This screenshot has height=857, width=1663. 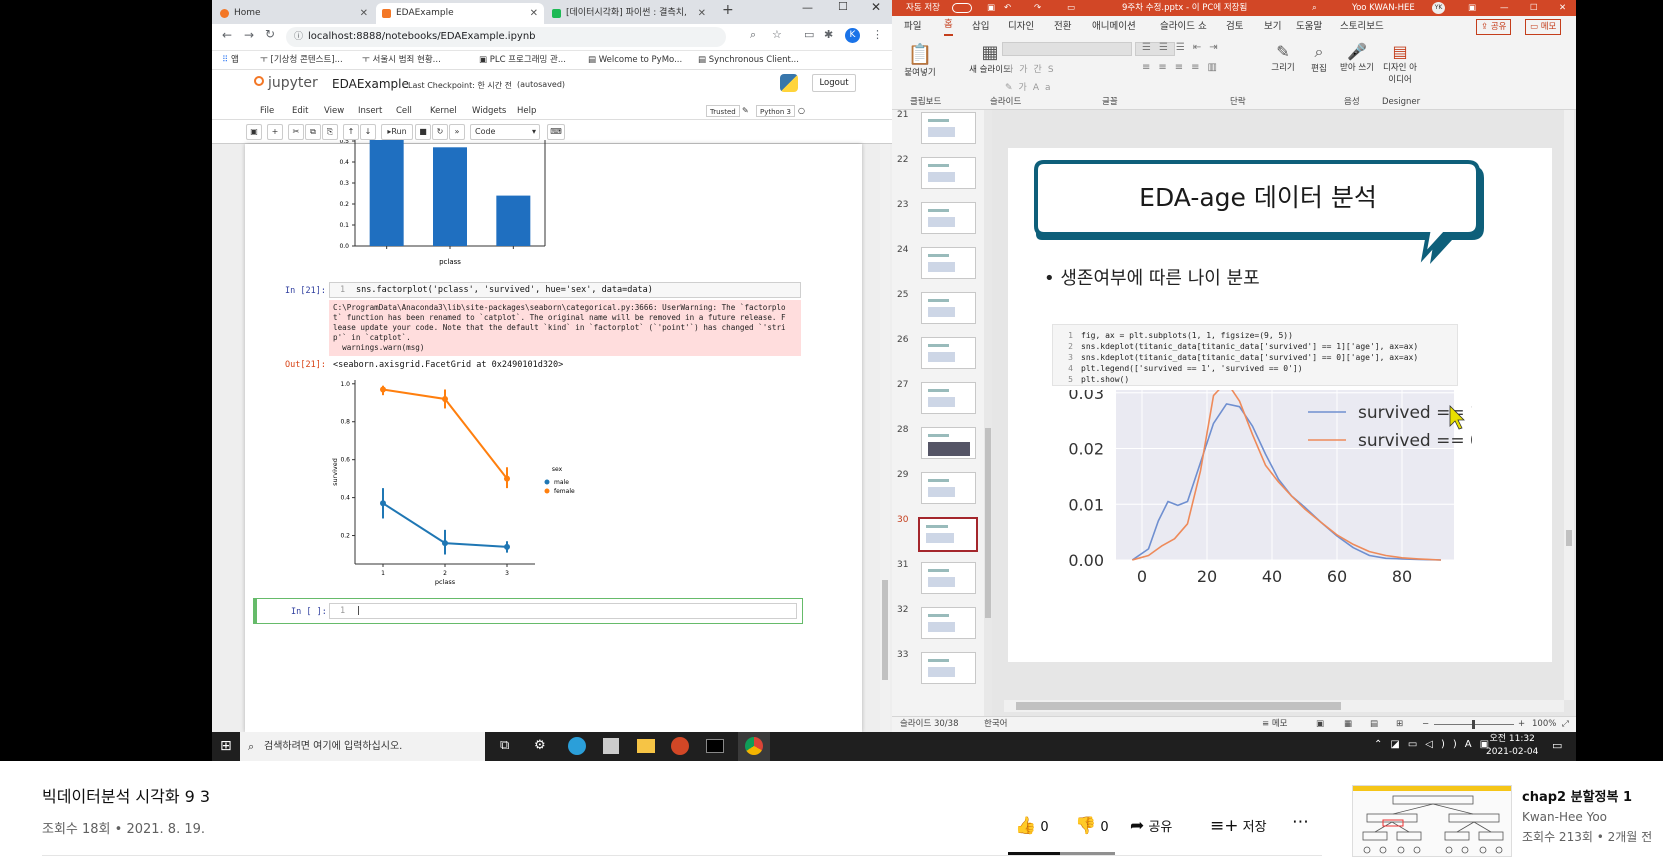 I want to click on store-icon, so click(x=611, y=746).